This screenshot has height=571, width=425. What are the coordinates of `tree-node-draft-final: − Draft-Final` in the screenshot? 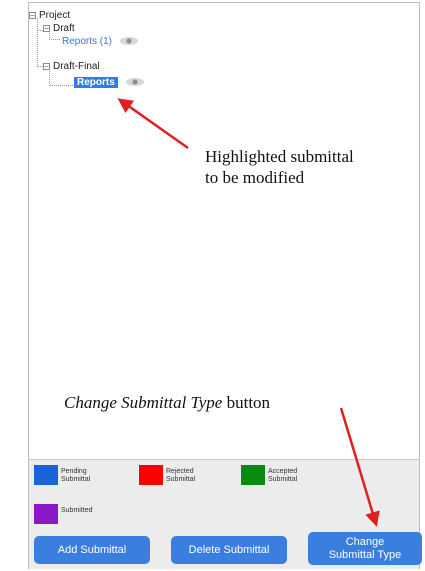 It's located at (71, 67).